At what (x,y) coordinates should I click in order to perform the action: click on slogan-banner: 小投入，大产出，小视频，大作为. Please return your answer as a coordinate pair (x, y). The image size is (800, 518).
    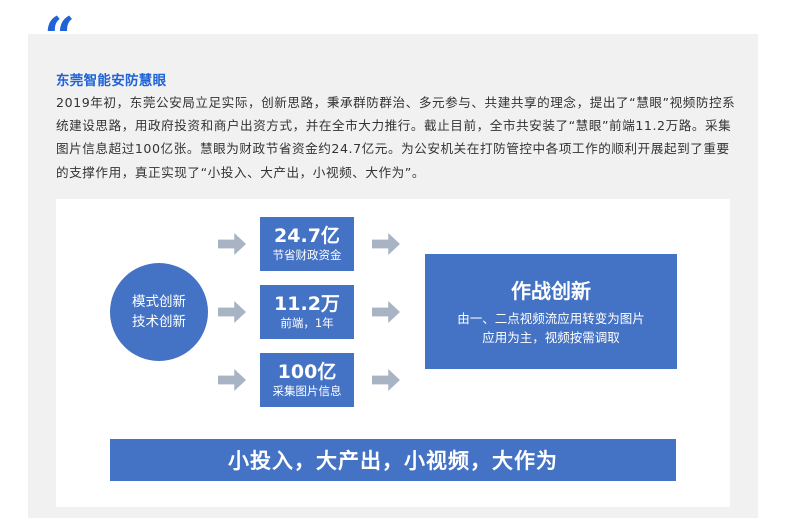
    Looking at the image, I should click on (393, 460).